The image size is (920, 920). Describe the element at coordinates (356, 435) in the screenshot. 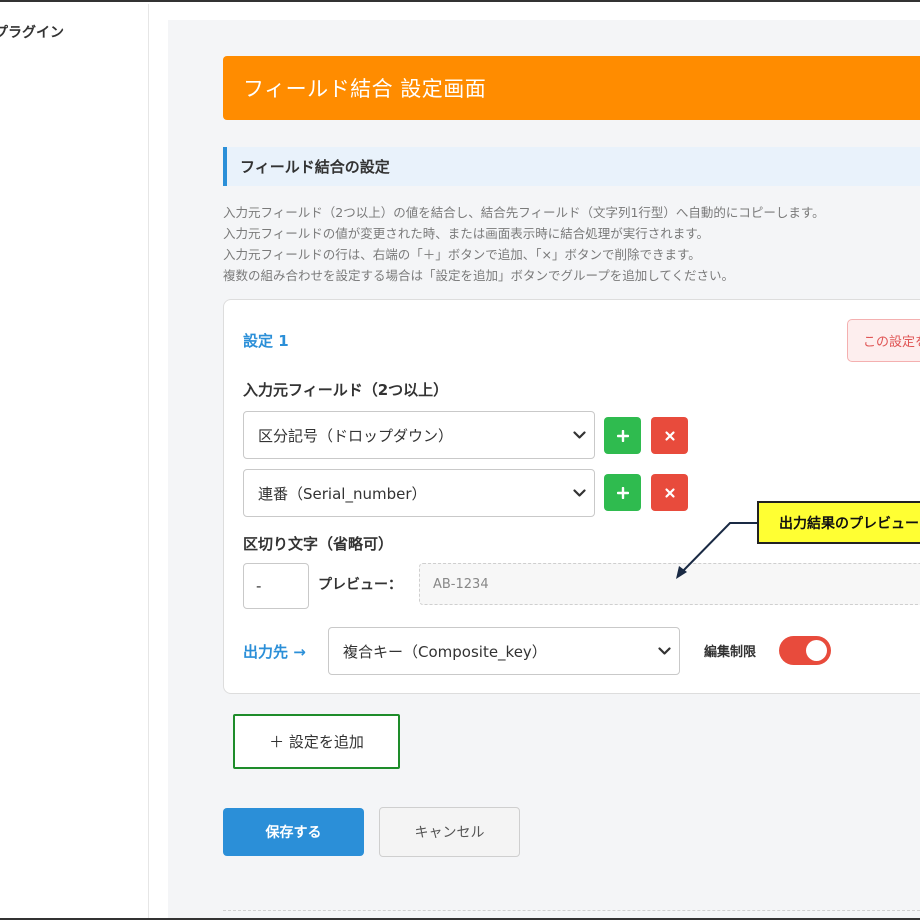

I see `source-field-value-1: 区分記号（ドロップダウン）` at that location.